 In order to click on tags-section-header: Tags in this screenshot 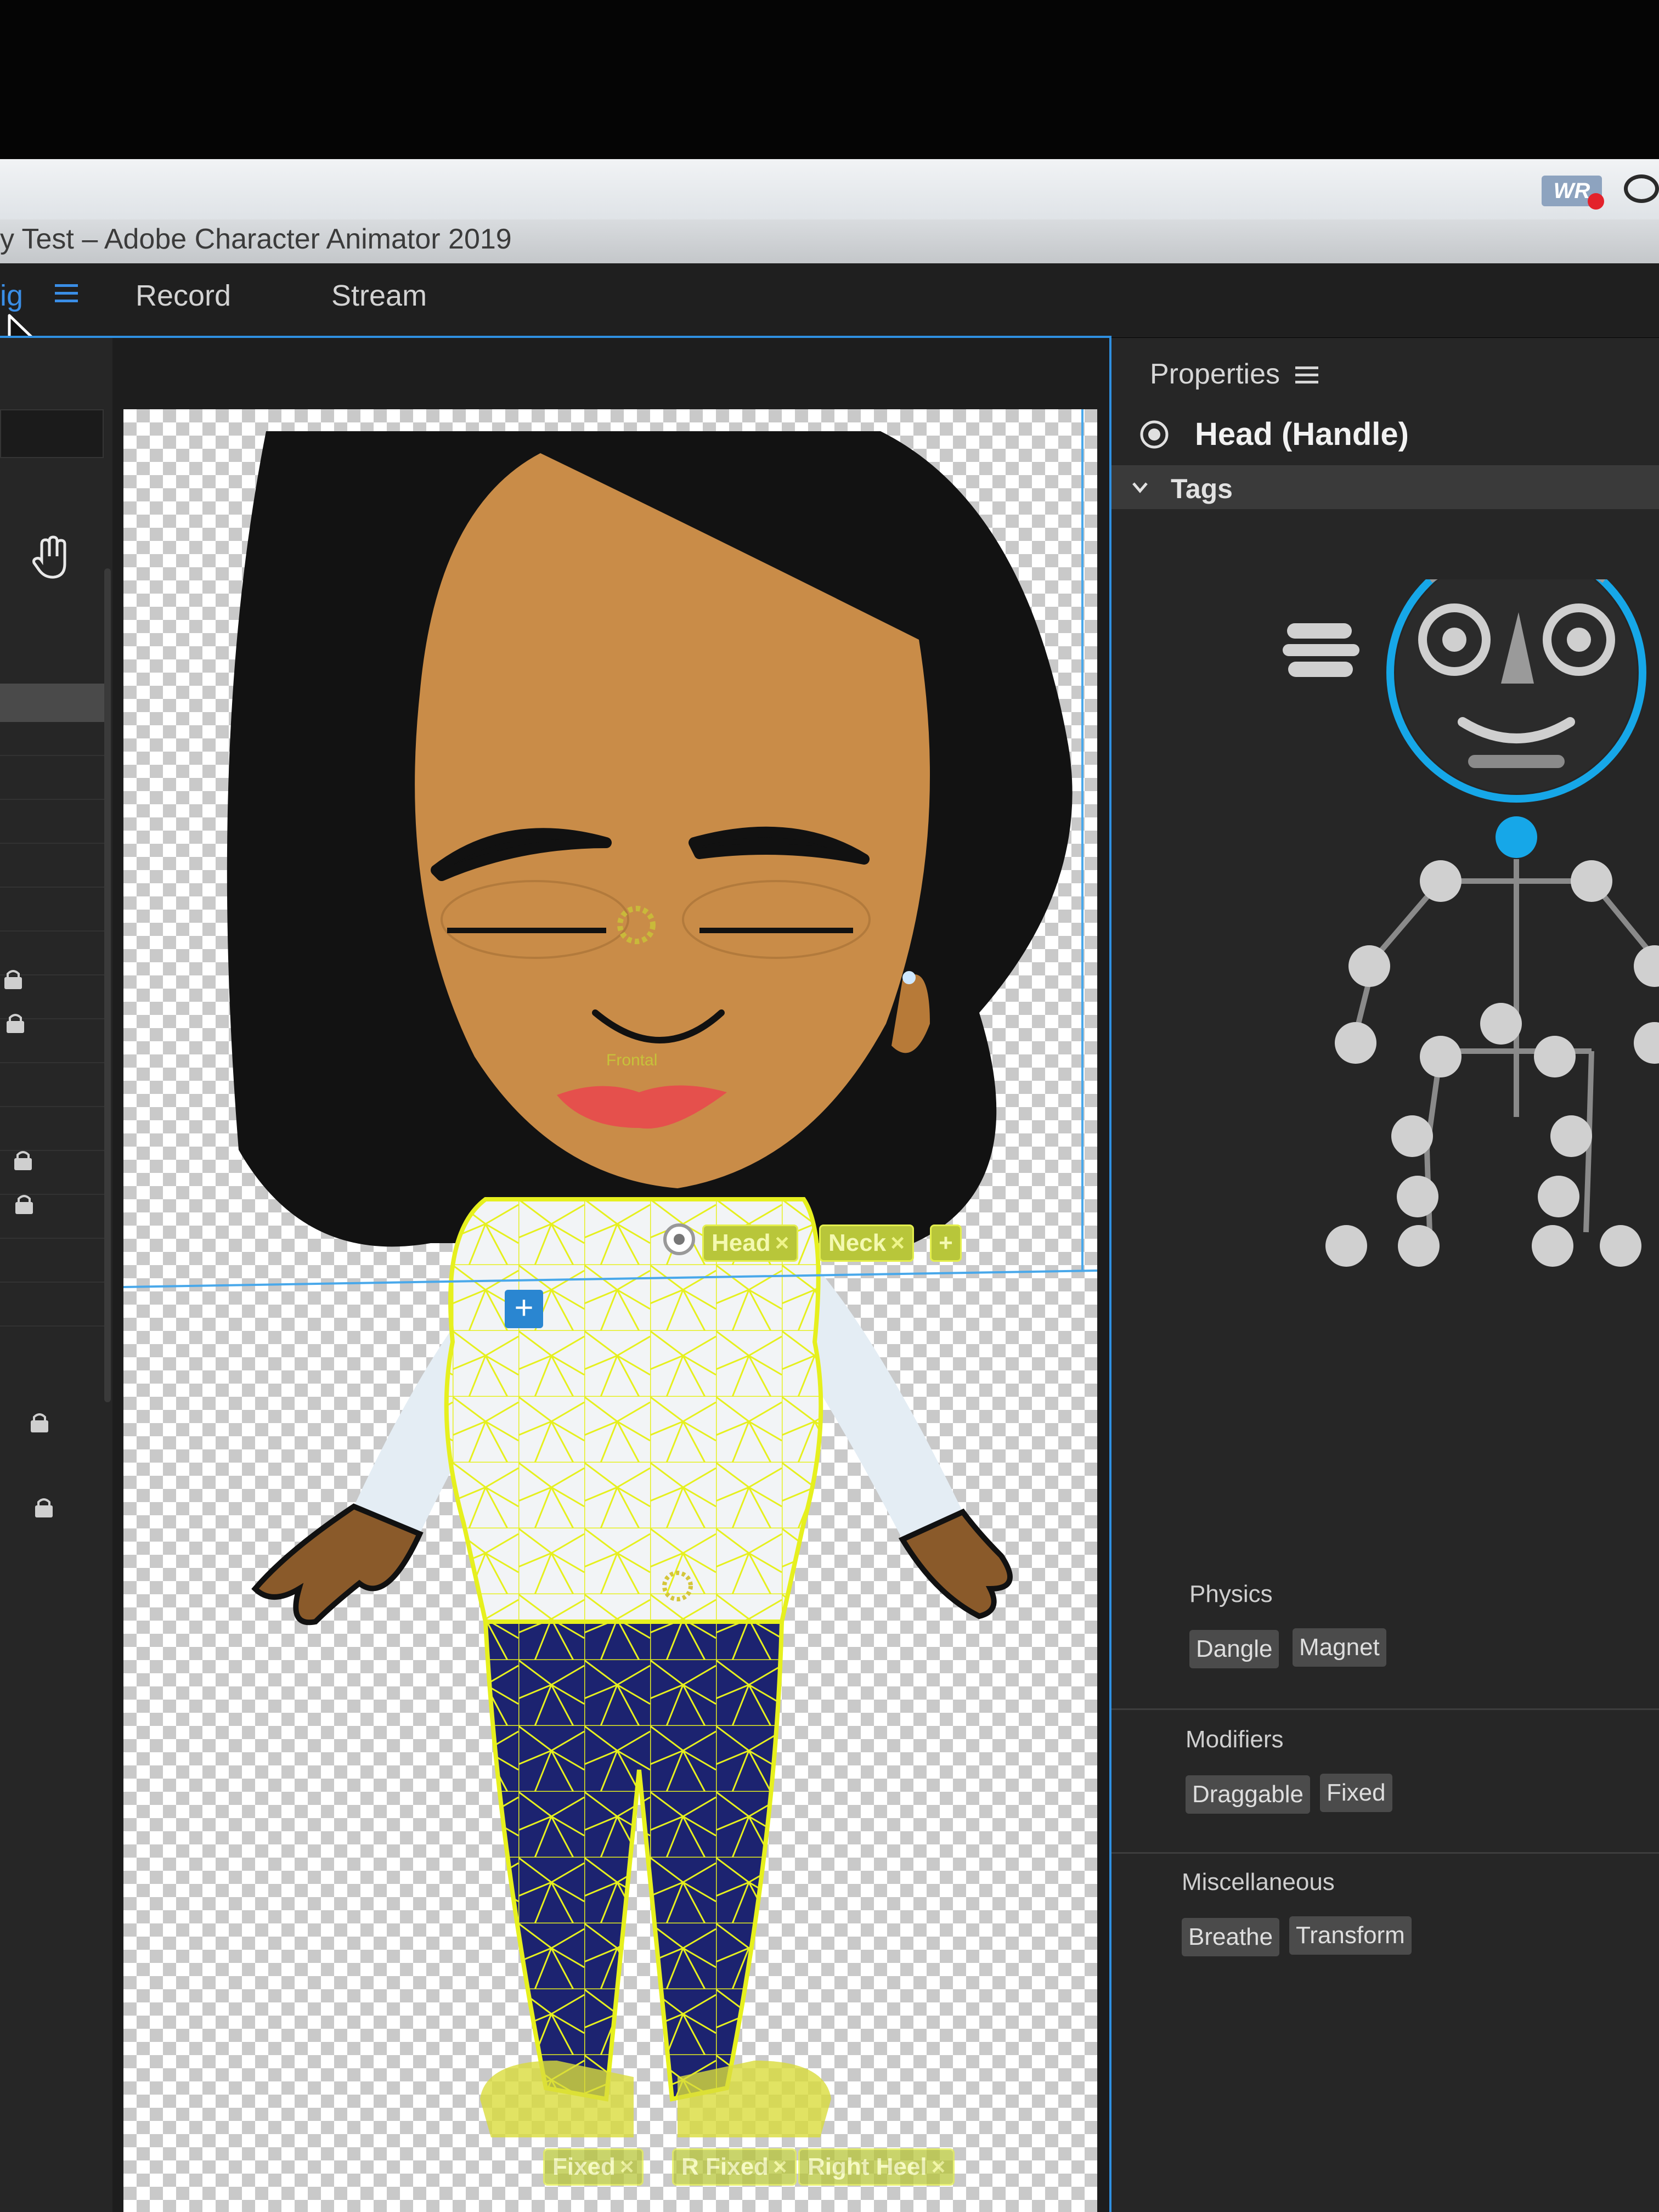, I will do `click(1385, 487)`.